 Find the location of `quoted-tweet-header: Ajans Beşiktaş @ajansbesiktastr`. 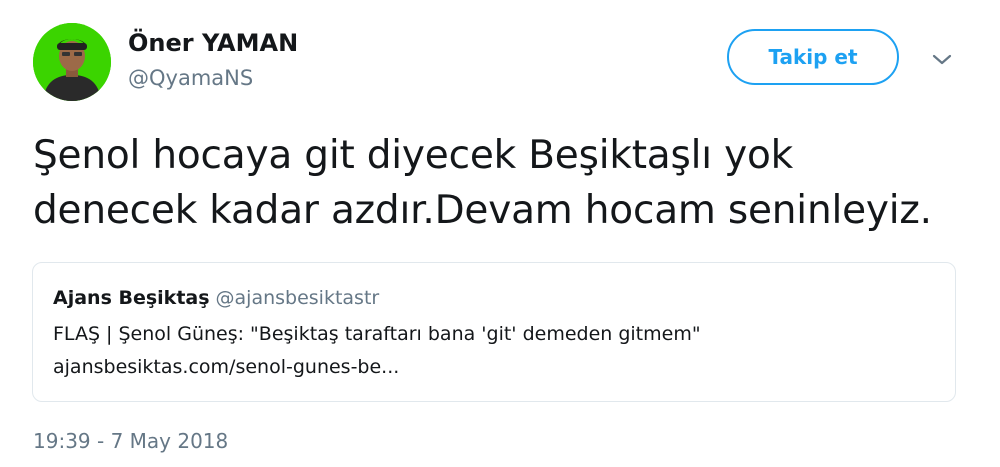

quoted-tweet-header: Ajans Beşiktaş @ajansbesiktastr is located at coordinates (216, 298).